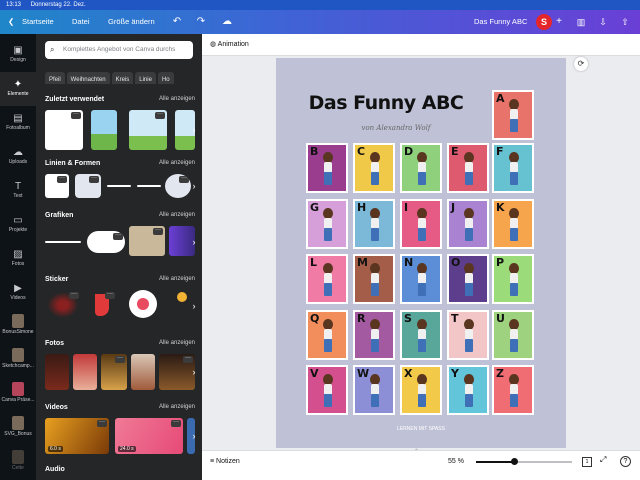  I want to click on back-icon: ❮, so click(11, 22).